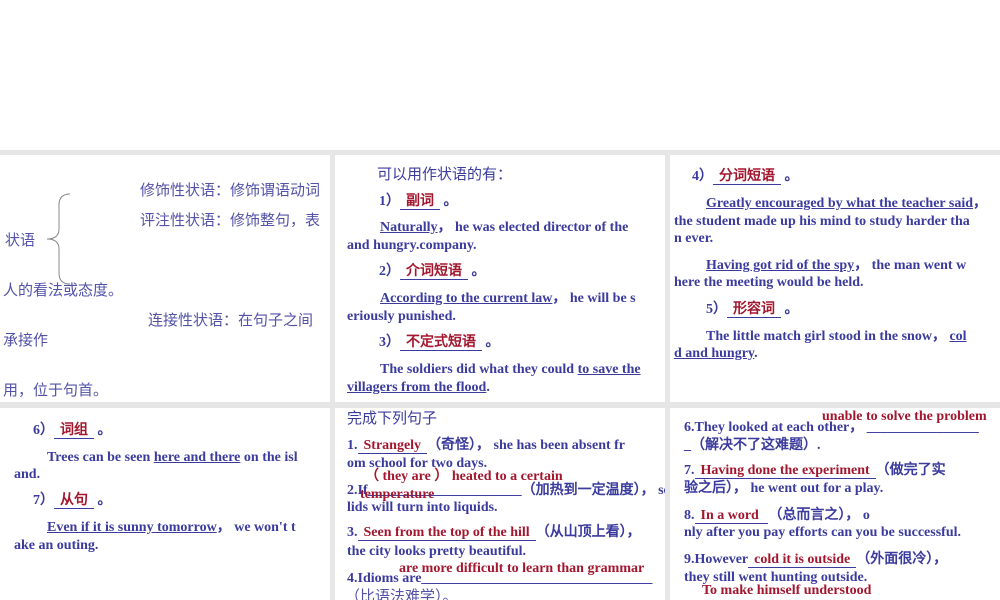 This screenshot has height=600, width=1000. I want to click on text-segment: 5）, so click(716, 309).